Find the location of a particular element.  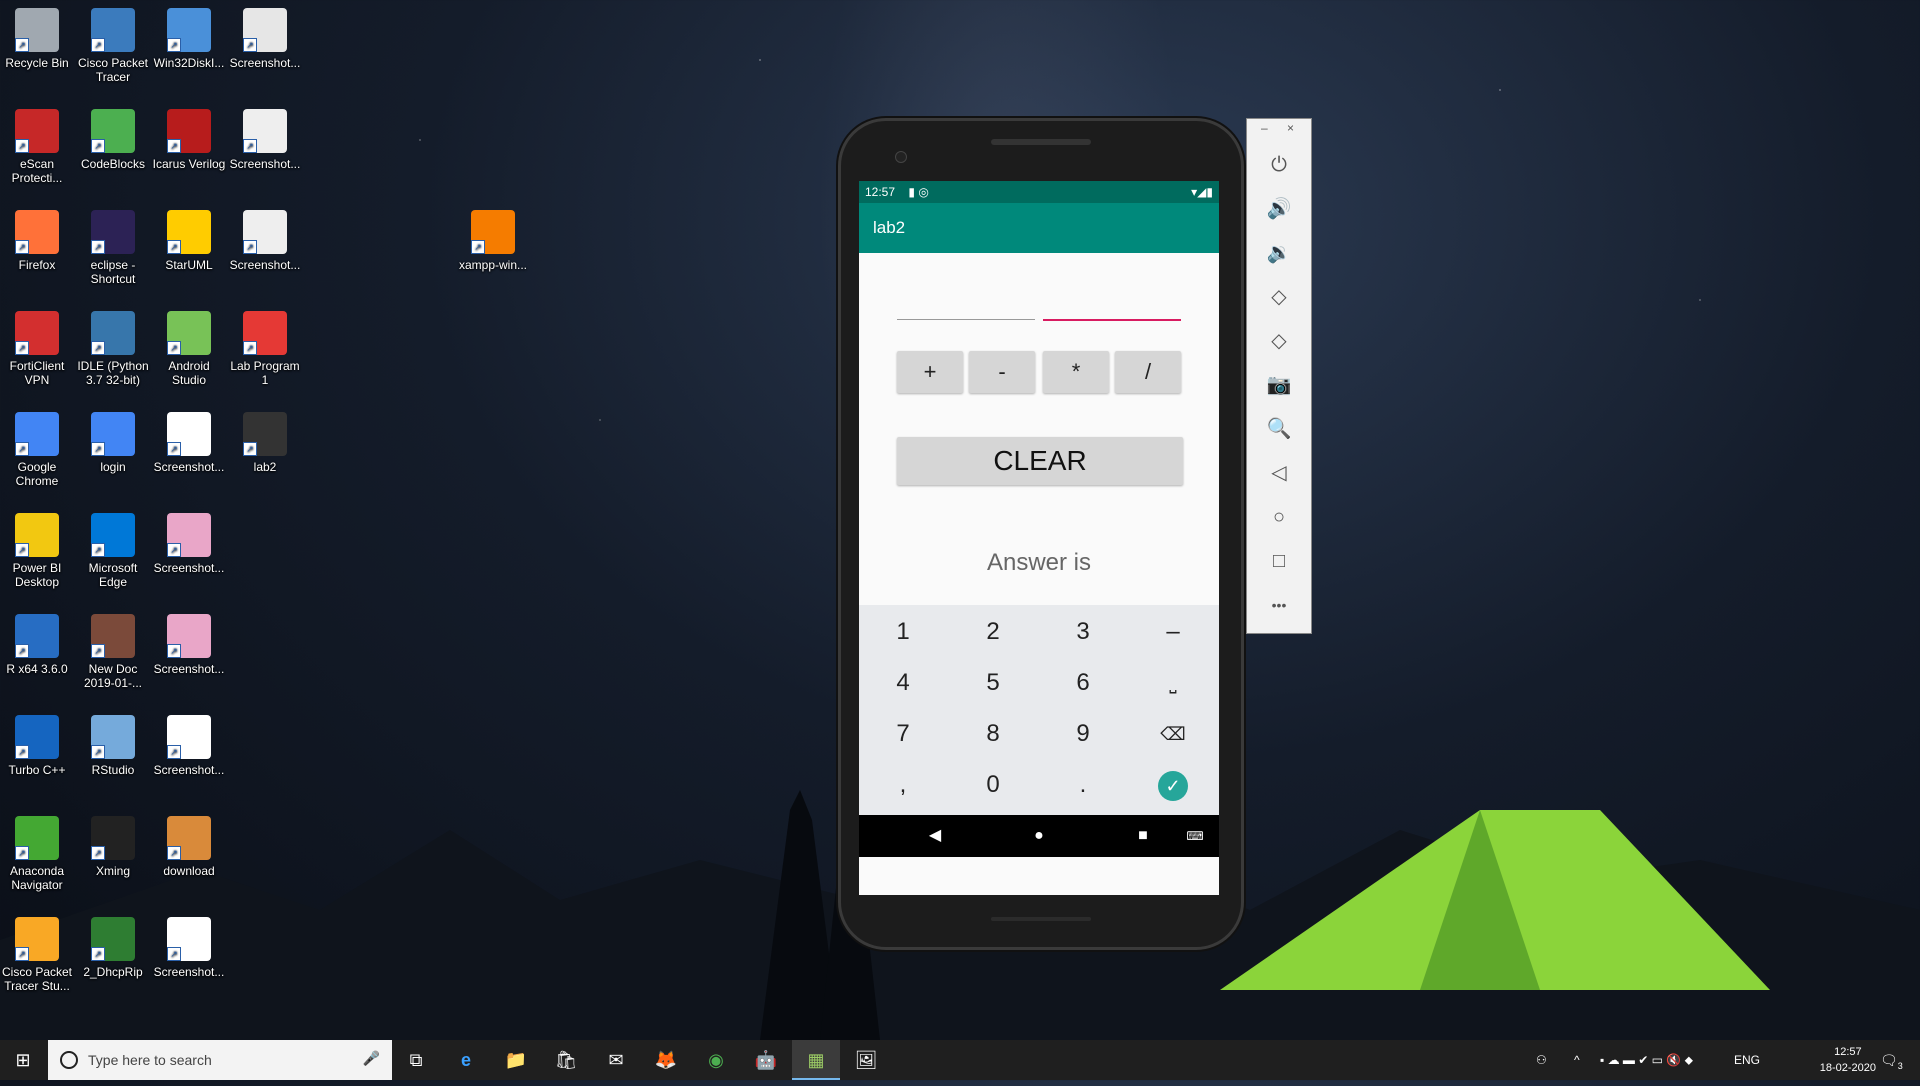

desktop-icon: ↗ login is located at coordinates (113, 440).